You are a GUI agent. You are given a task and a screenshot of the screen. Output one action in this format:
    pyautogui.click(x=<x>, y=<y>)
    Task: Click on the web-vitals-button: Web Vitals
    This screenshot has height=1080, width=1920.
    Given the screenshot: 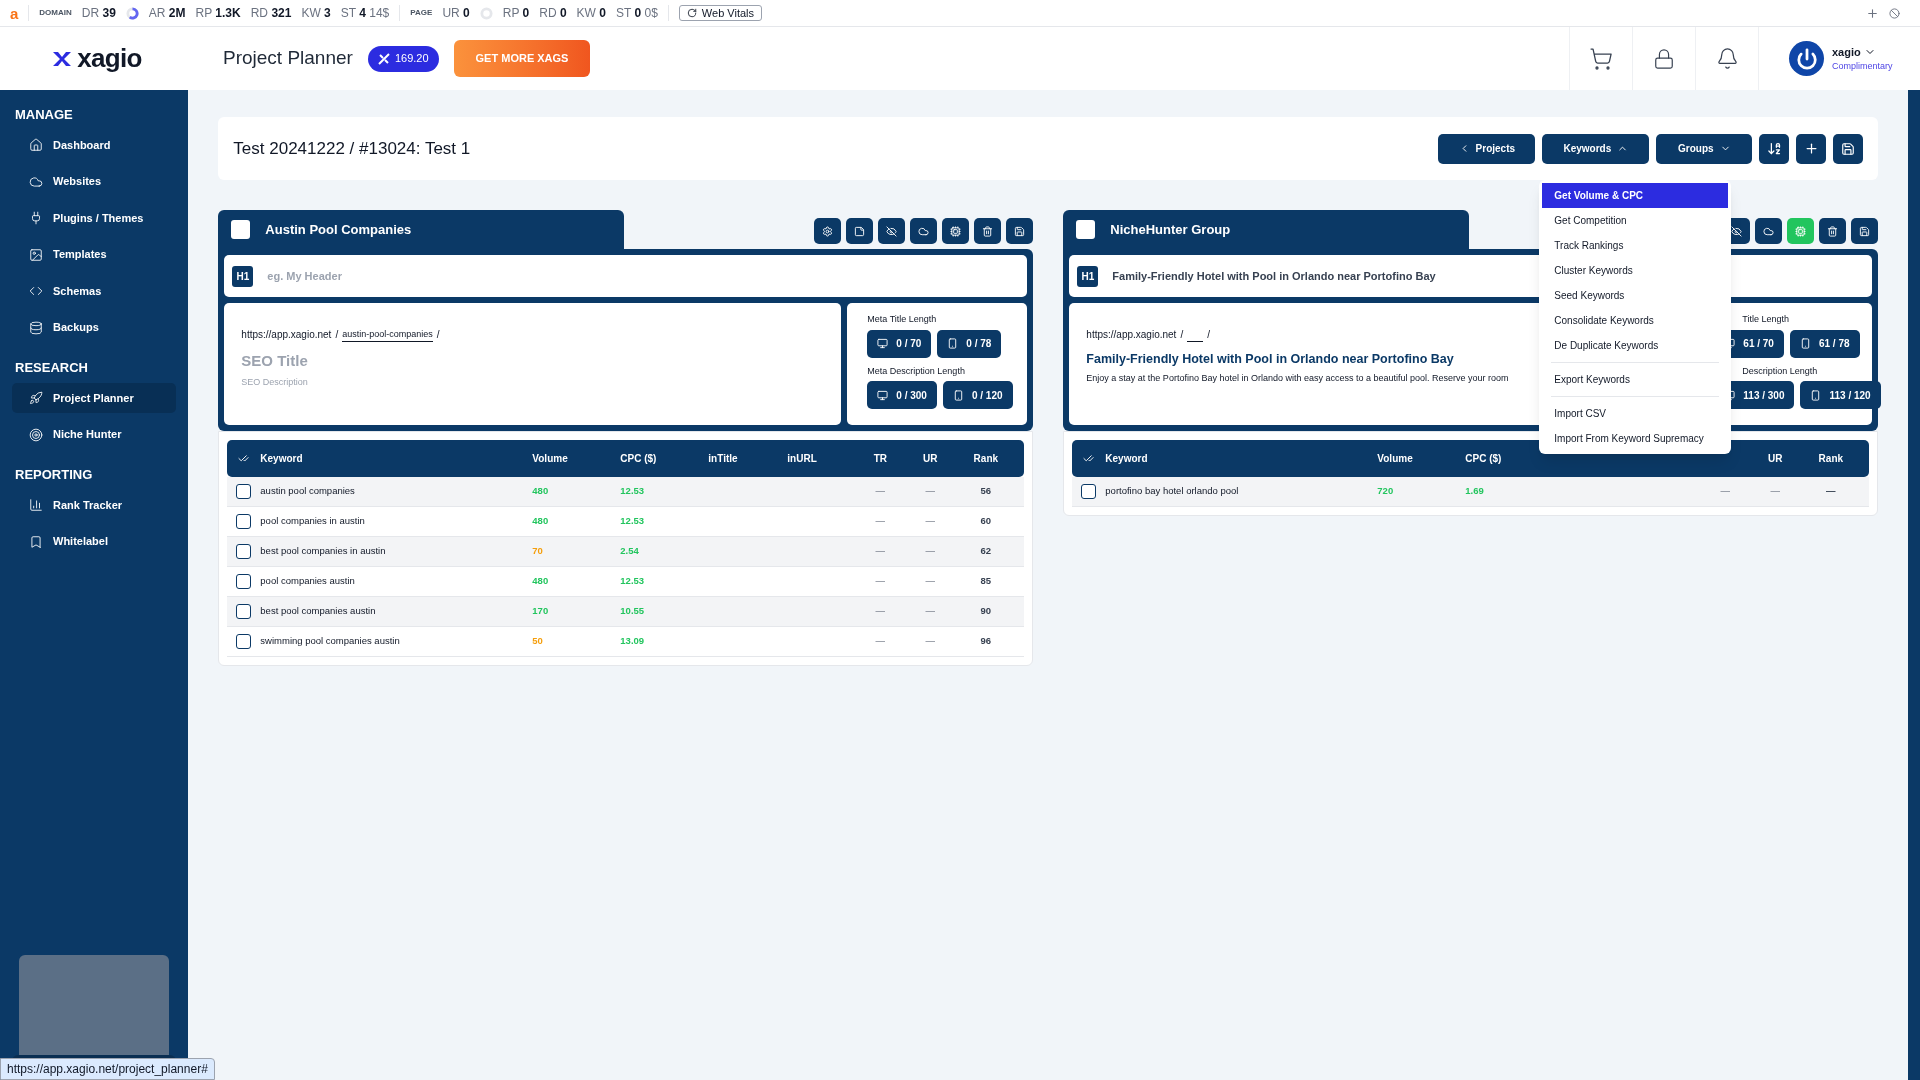 What is the action you would take?
    pyautogui.click(x=720, y=13)
    